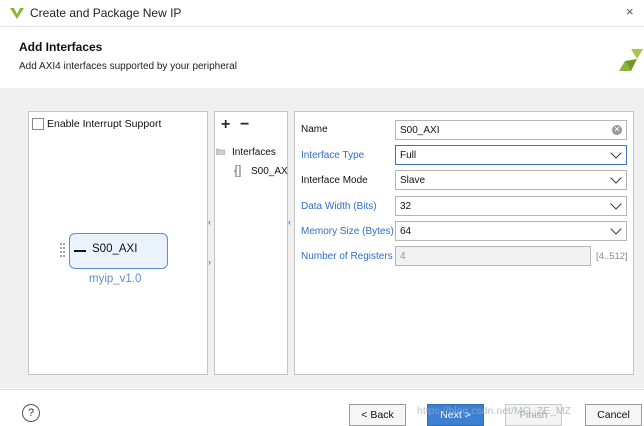 This screenshot has width=644, height=426. Describe the element at coordinates (408, 155) in the screenshot. I see `interface-type-value: Full` at that location.